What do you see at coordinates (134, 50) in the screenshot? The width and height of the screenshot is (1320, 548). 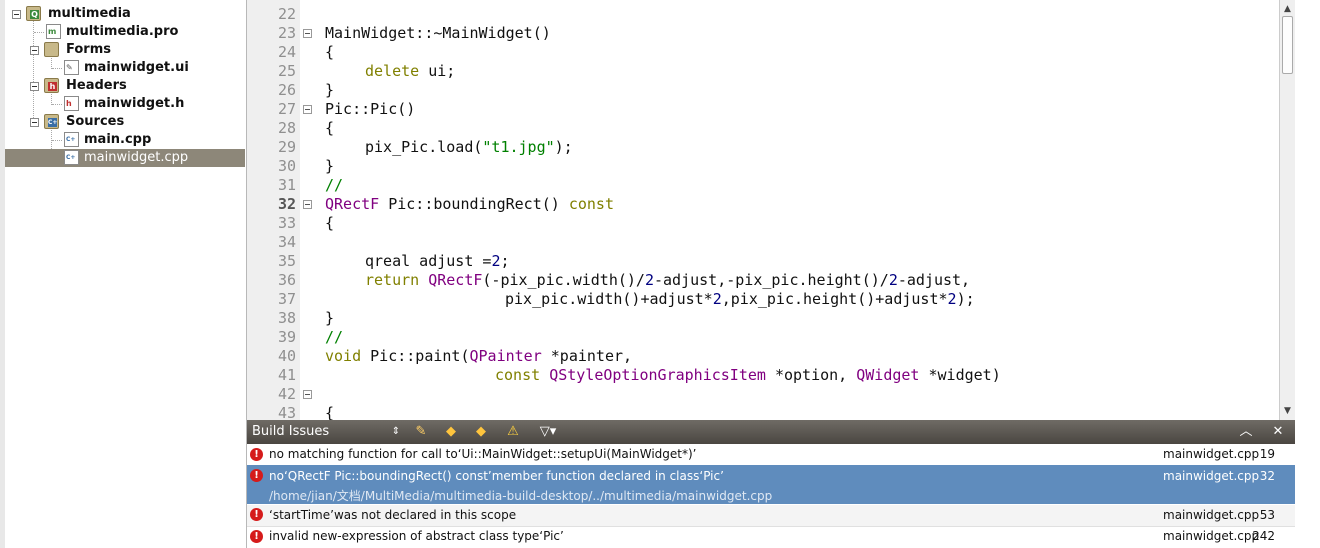 I see `tree-item-forms: Forms` at bounding box center [134, 50].